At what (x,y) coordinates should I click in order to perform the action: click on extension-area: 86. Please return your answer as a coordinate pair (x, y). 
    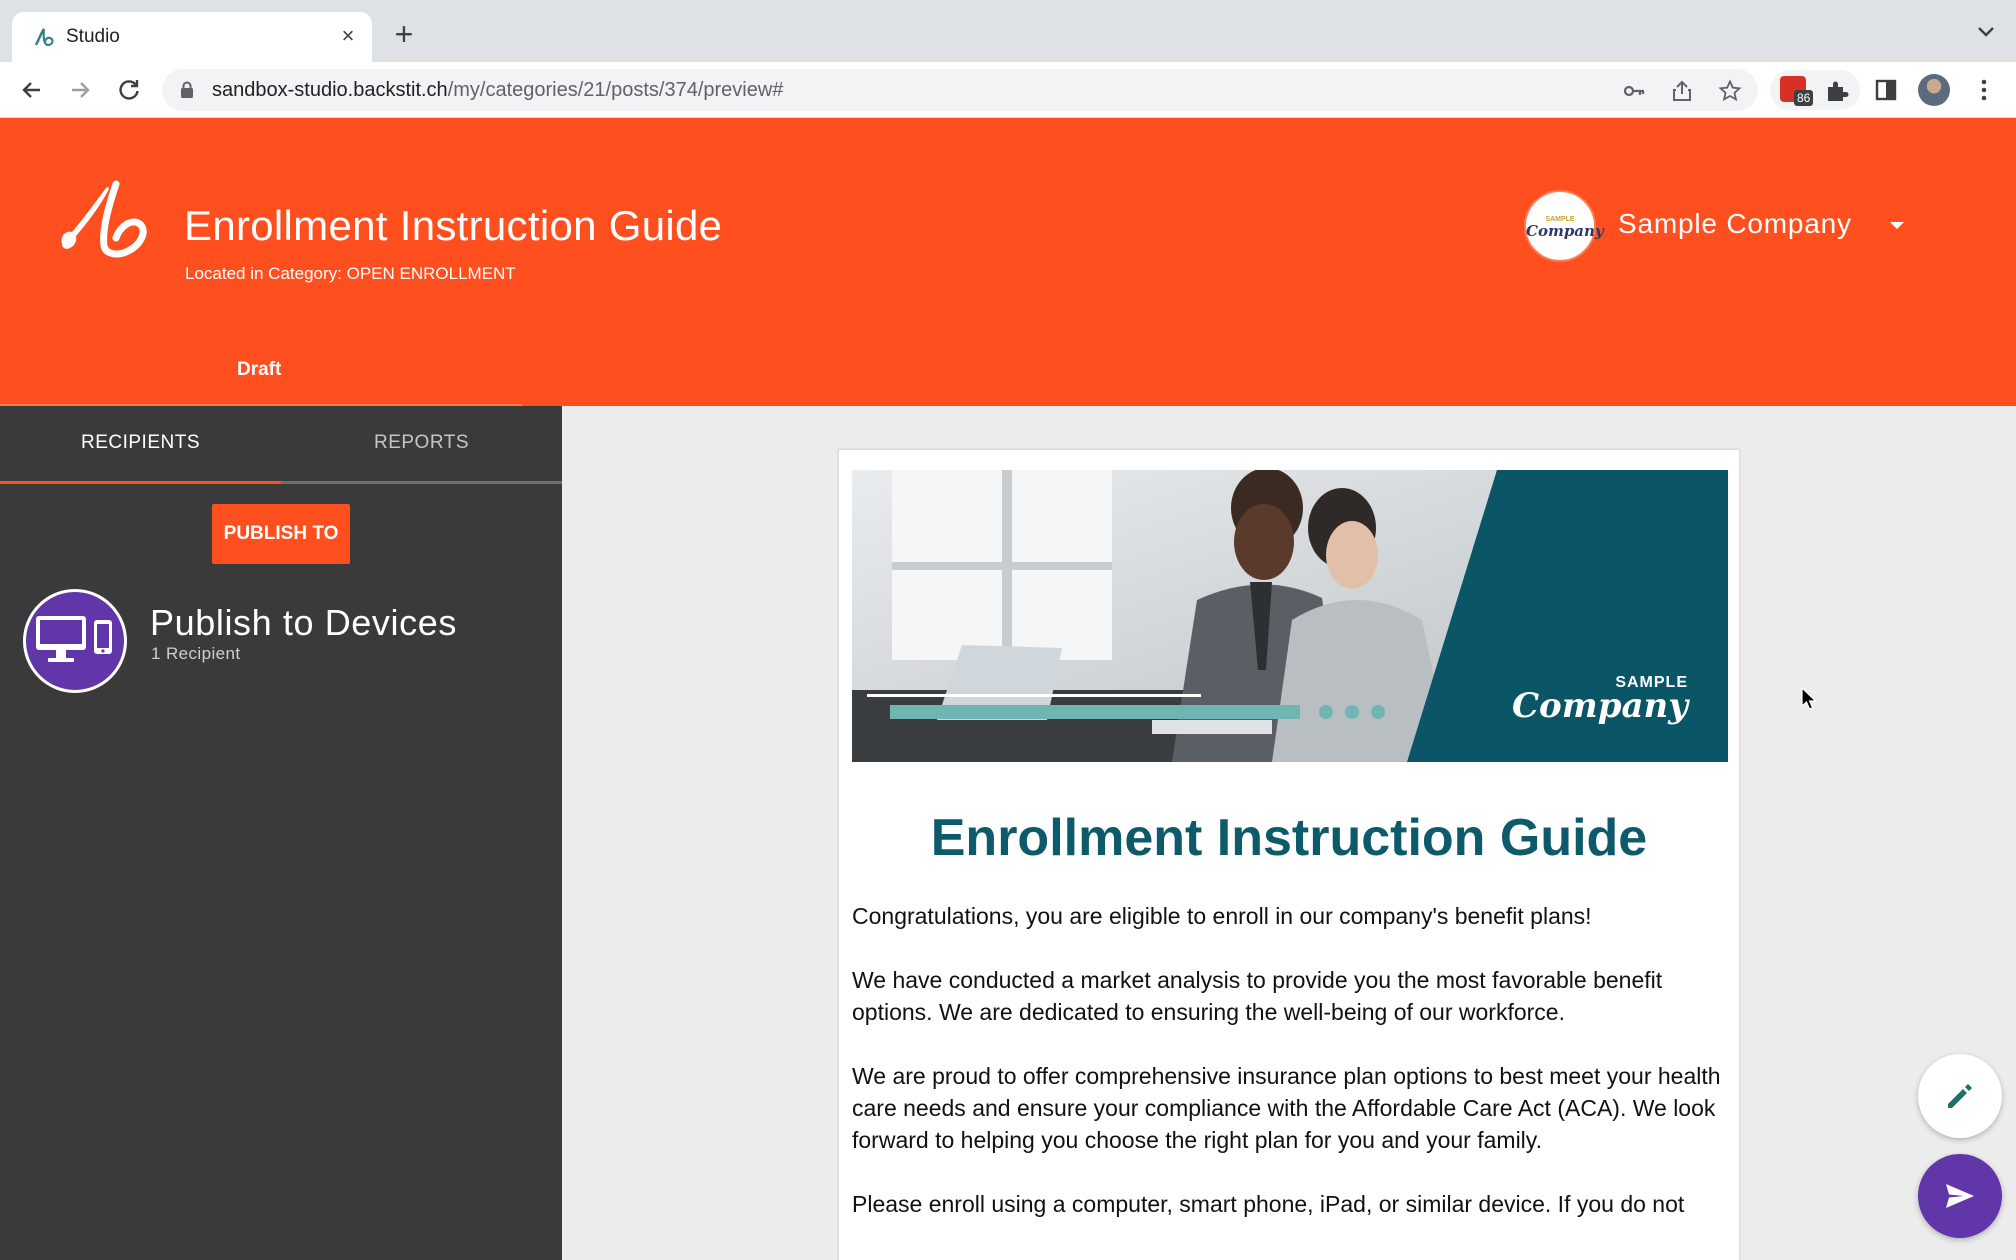
    Looking at the image, I should click on (1815, 90).